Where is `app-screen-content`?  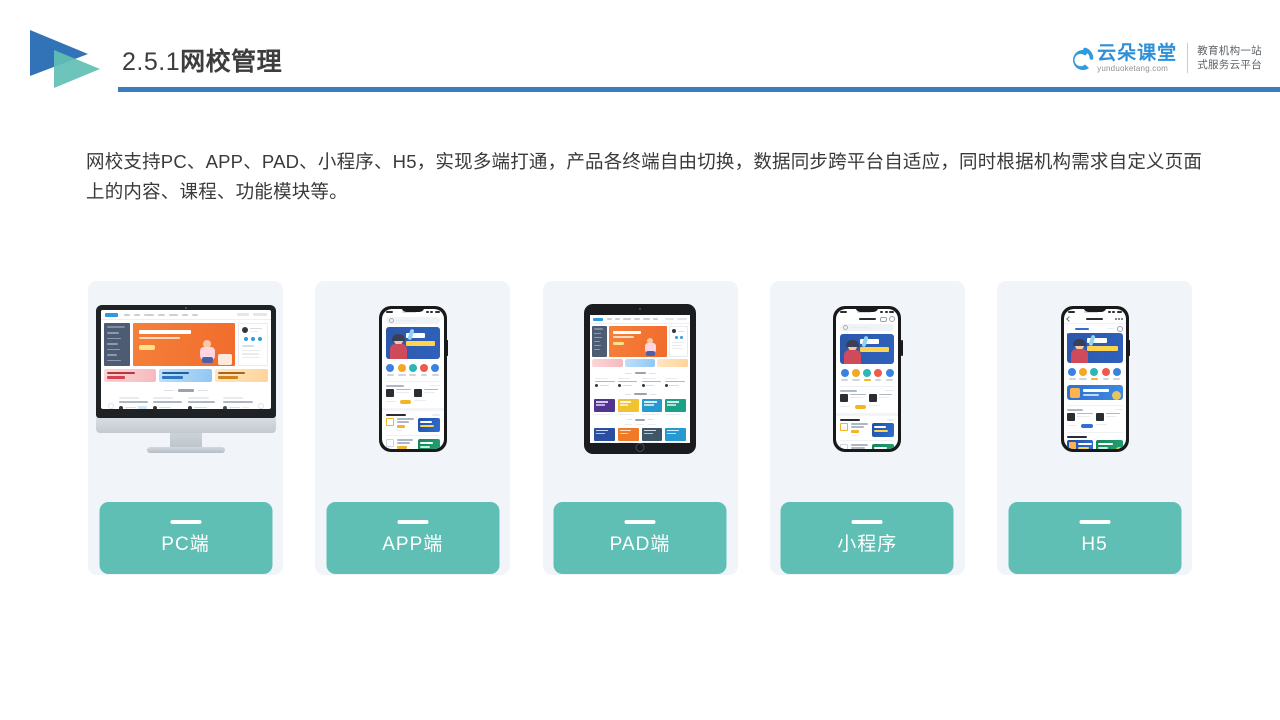
app-screen-content is located at coordinates (412, 379).